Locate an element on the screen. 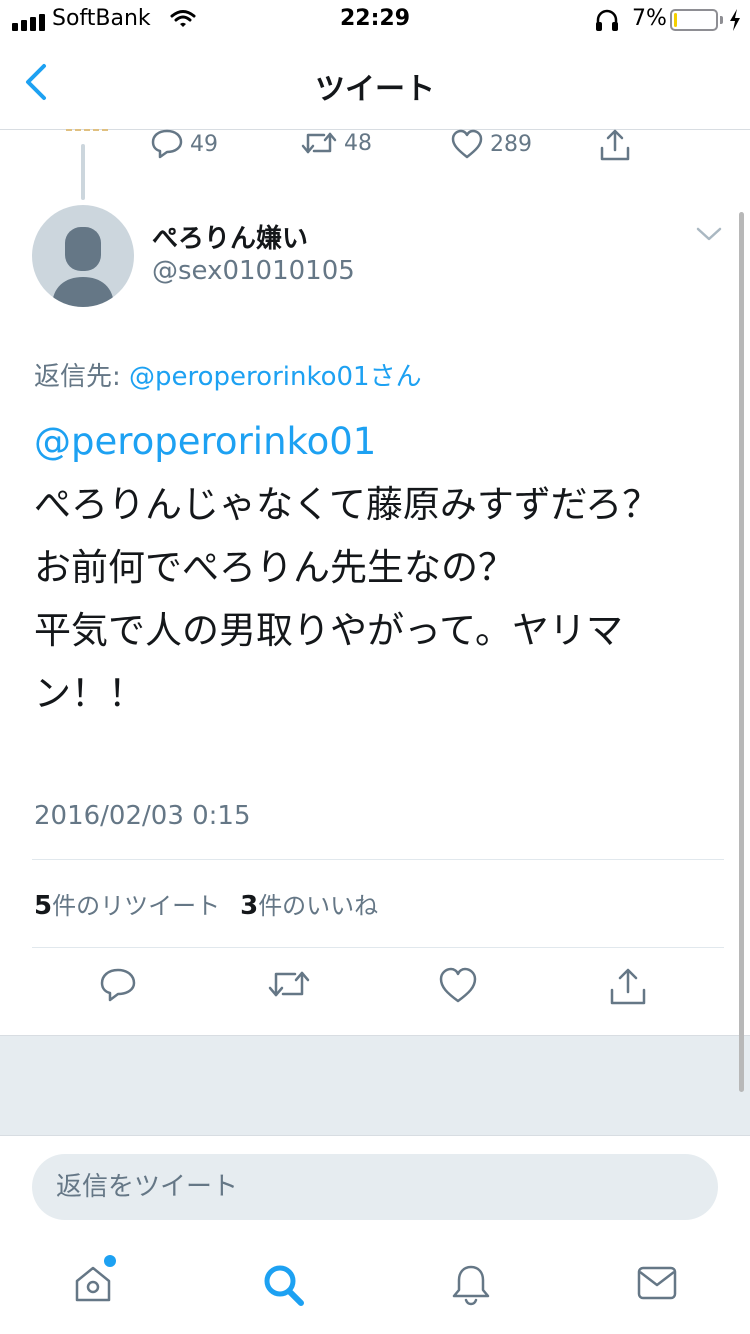 This screenshot has width=750, height=1334. retweets-stat: 5件のリツイート is located at coordinates (127, 903).